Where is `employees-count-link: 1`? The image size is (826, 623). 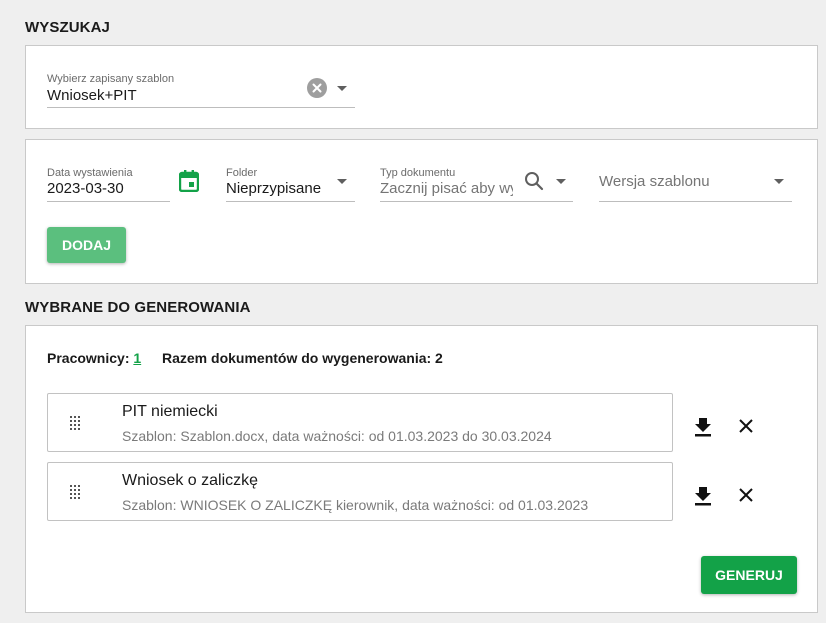
employees-count-link: 1 is located at coordinates (137, 358).